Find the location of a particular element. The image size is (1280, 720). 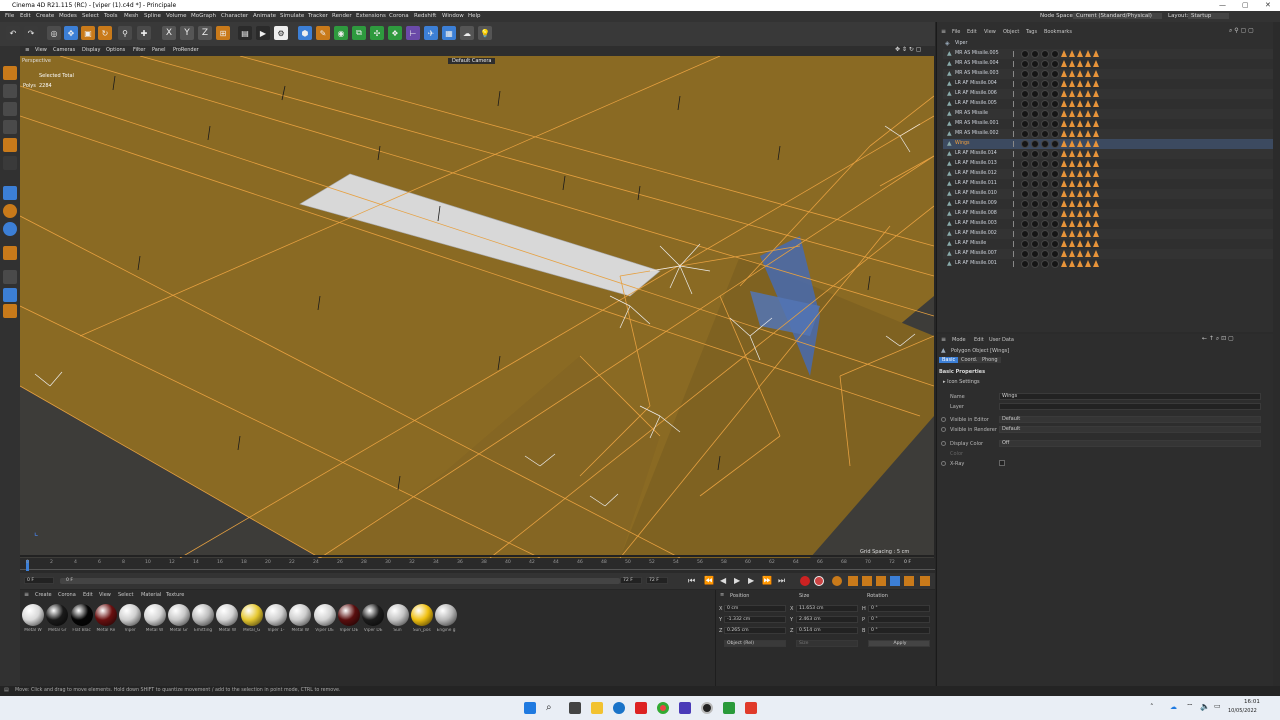

solo-mode-icon is located at coordinates (10, 277).